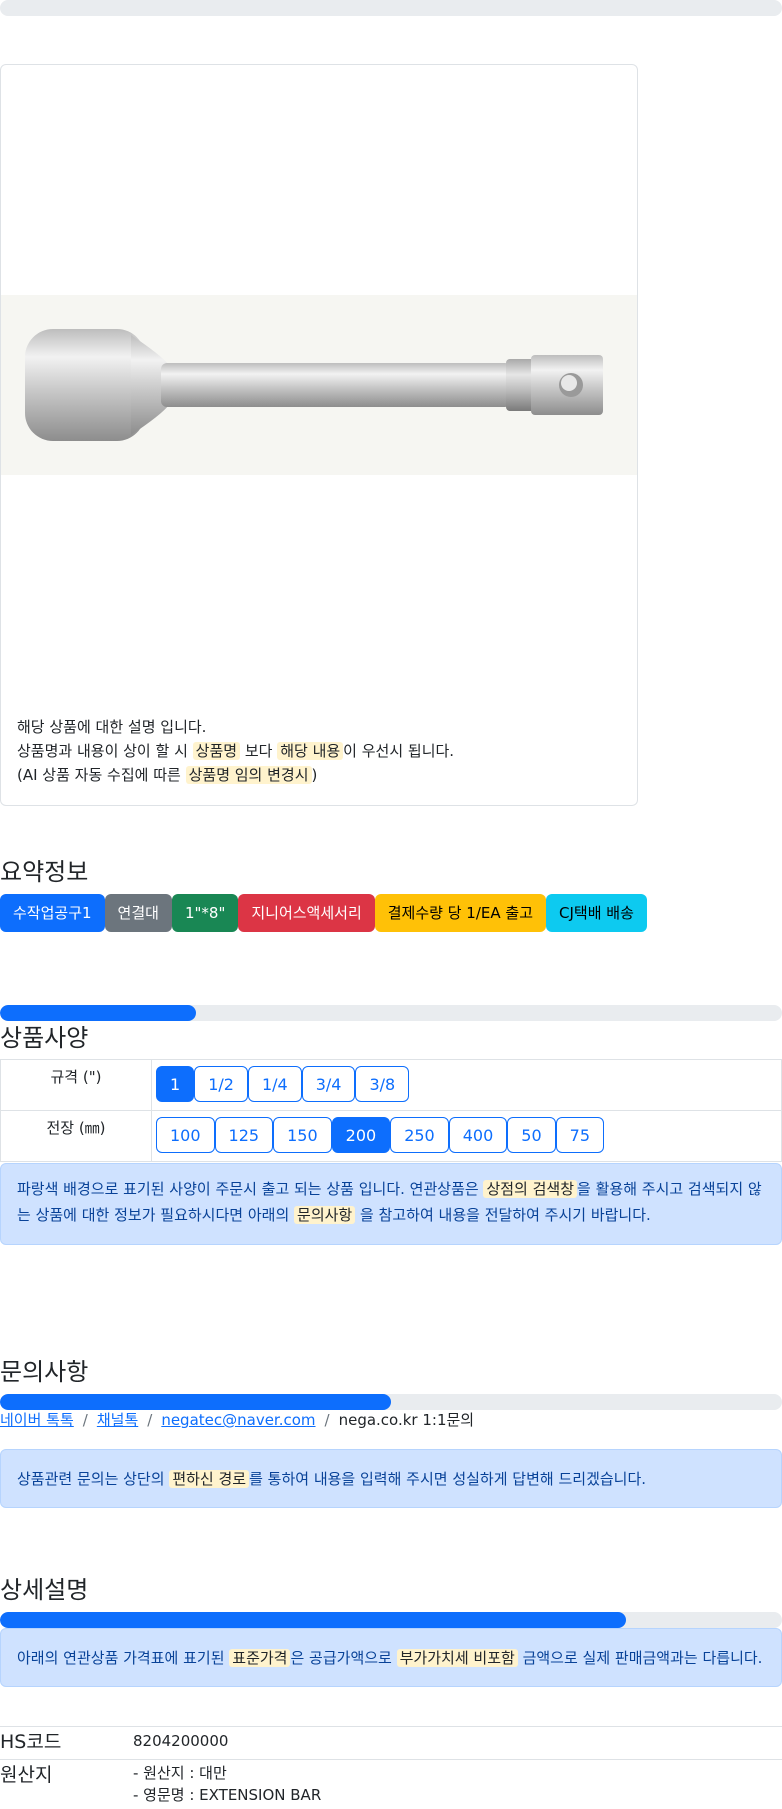 This screenshot has width=782, height=1809. I want to click on desc-text: 상품명과 내용이 상이 할 시, so click(105, 751).